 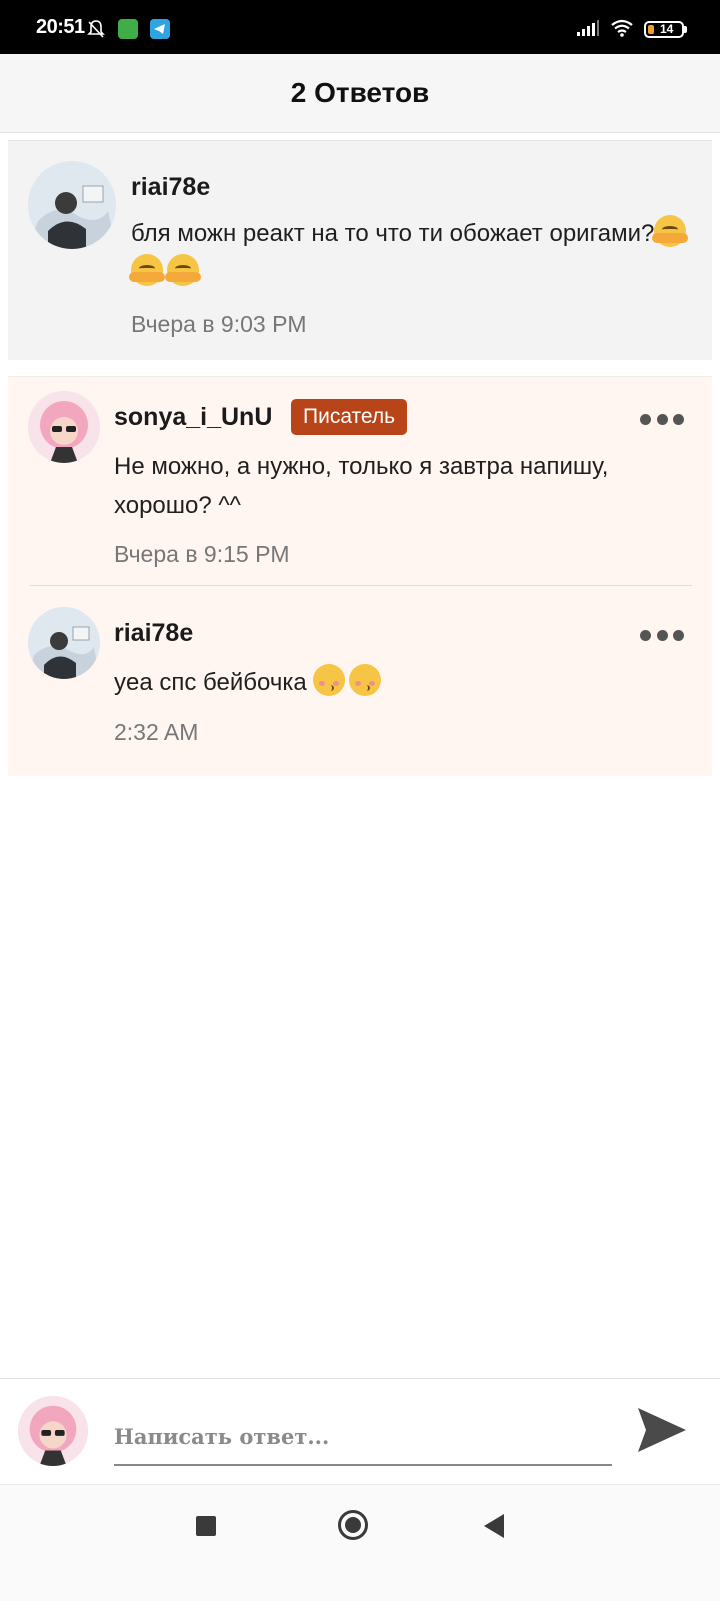 I want to click on reply-text-content: yea спс бейбочка, so click(x=210, y=682).